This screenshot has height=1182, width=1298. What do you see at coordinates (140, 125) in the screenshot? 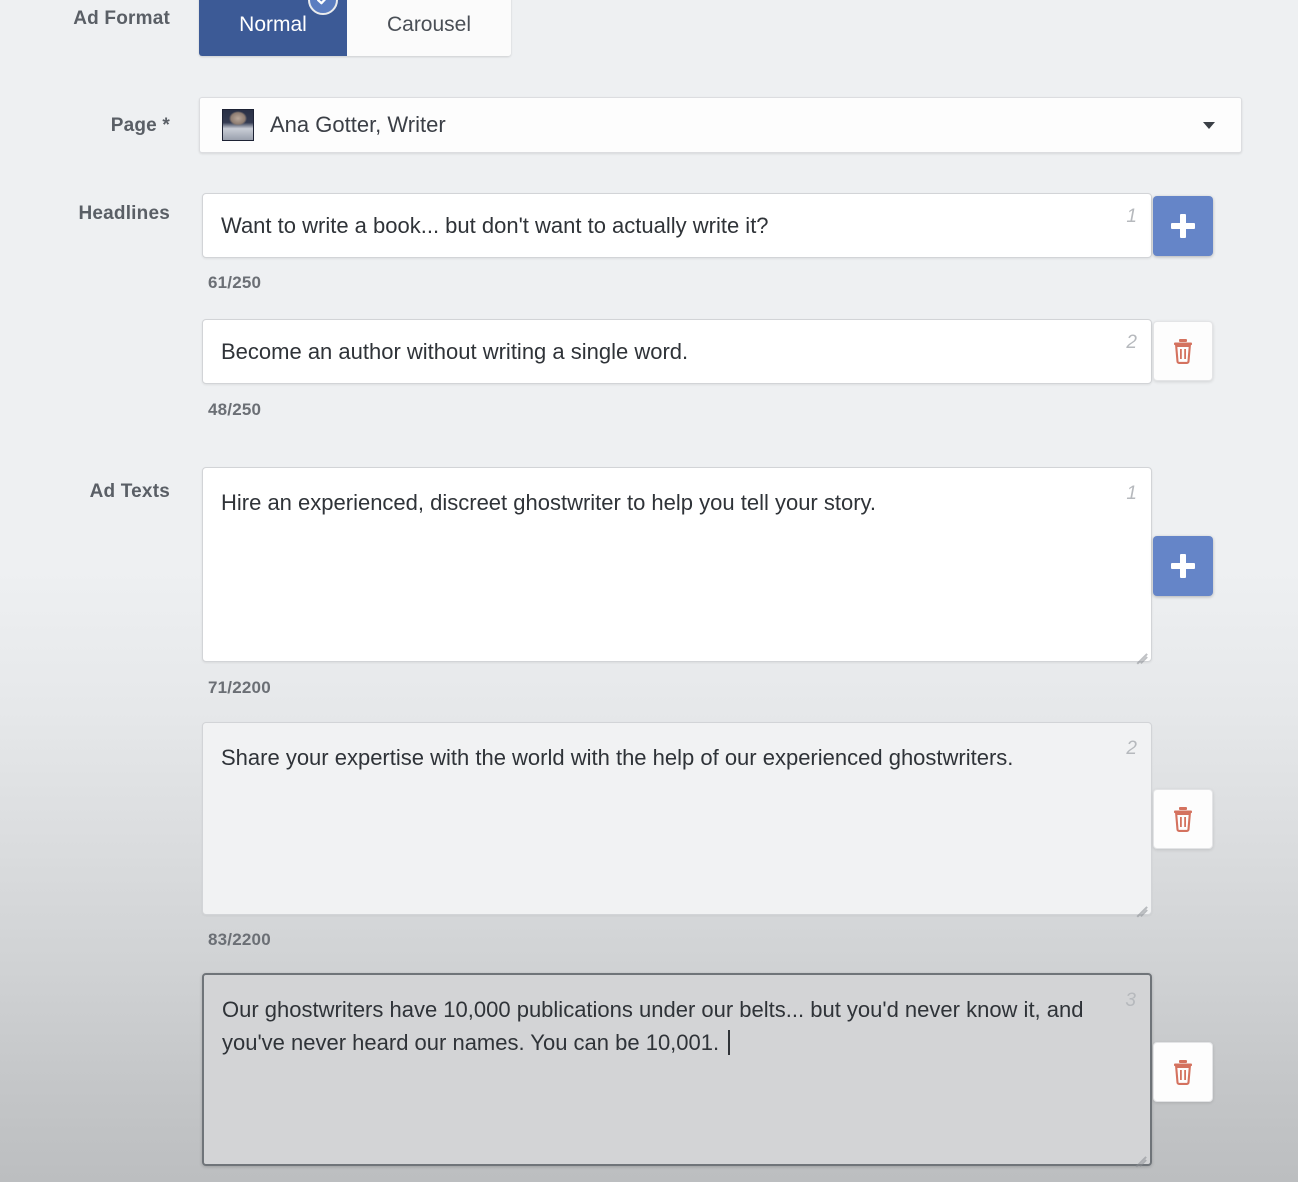
I see `page-label: Page *` at bounding box center [140, 125].